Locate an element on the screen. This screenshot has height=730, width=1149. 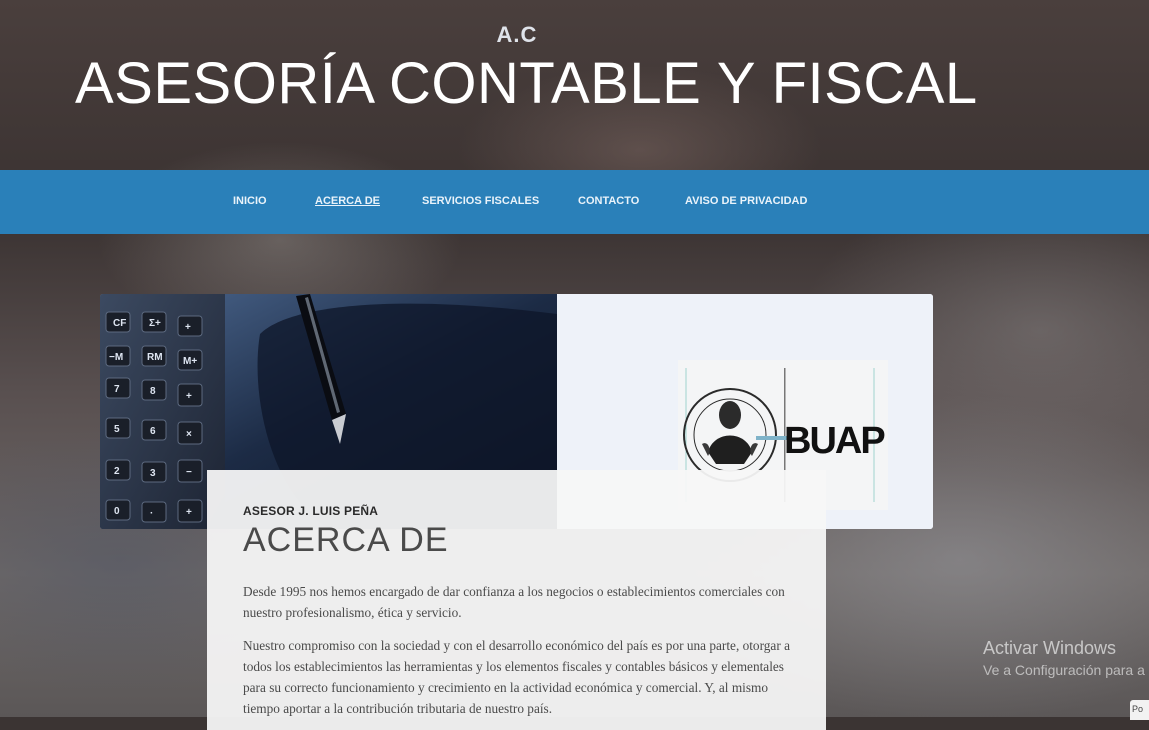
svg-text: CF is located at coordinates (119, 323).